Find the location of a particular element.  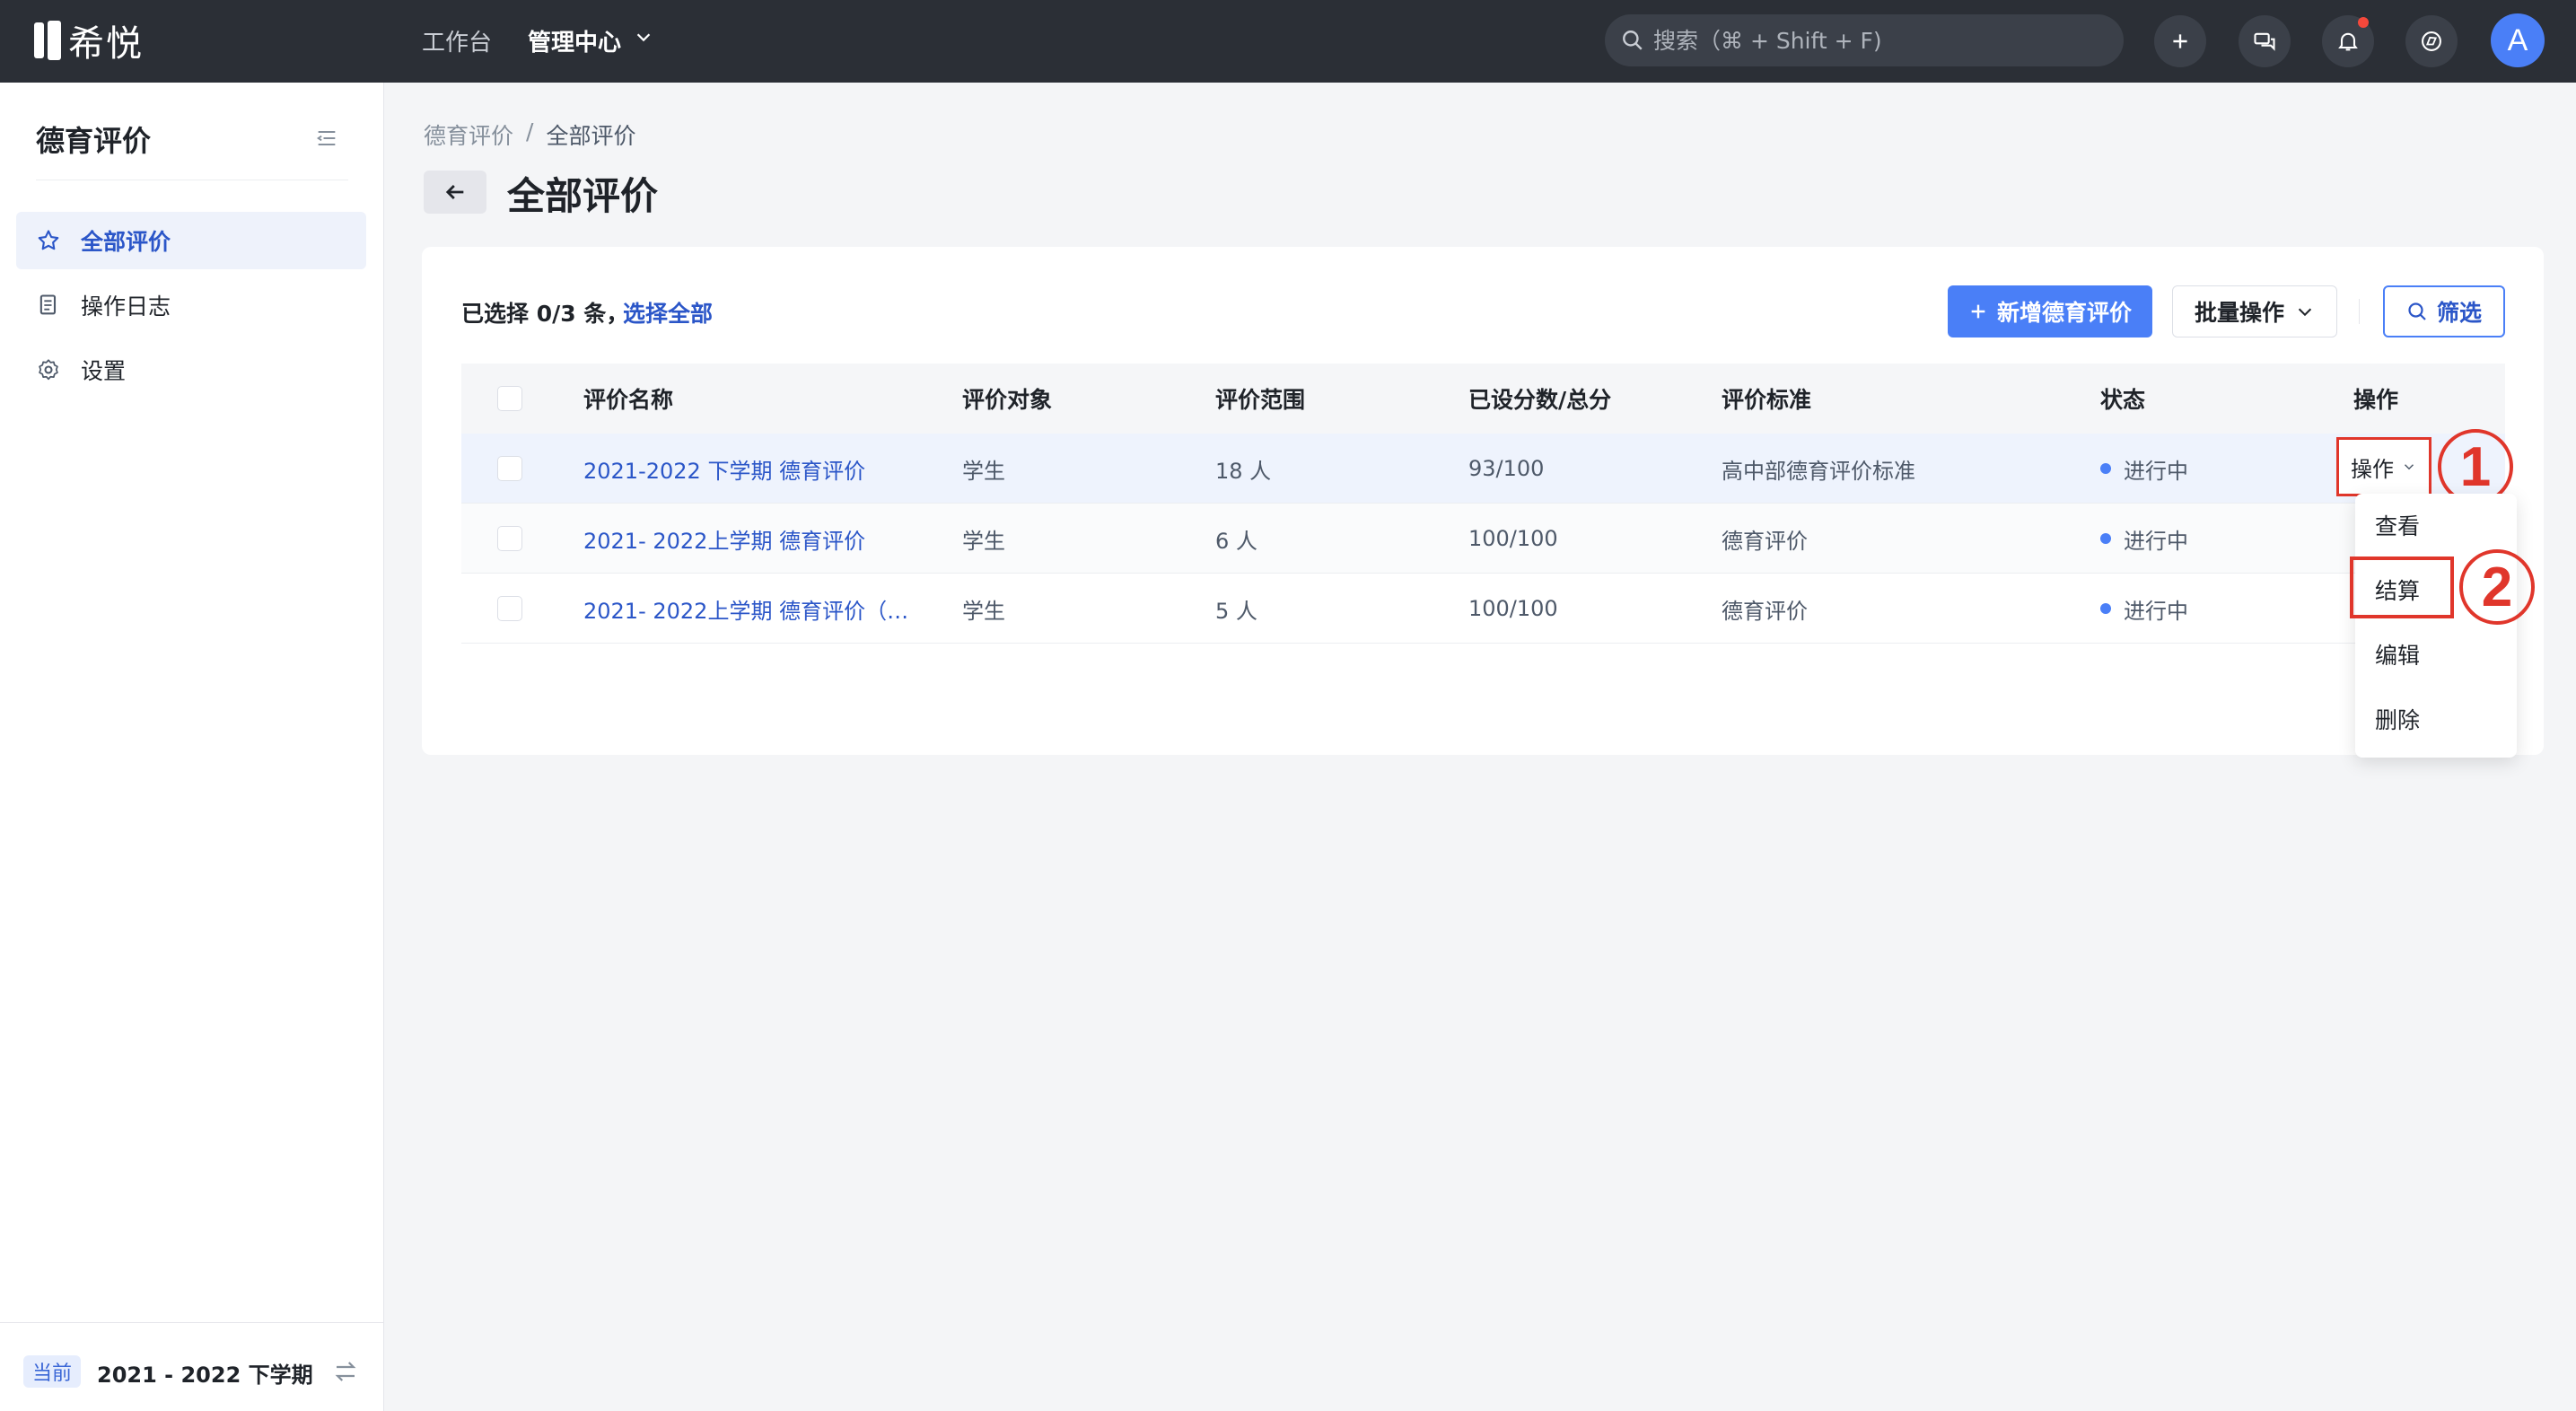

sidebar-item-settings: 设置 is located at coordinates (191, 370).